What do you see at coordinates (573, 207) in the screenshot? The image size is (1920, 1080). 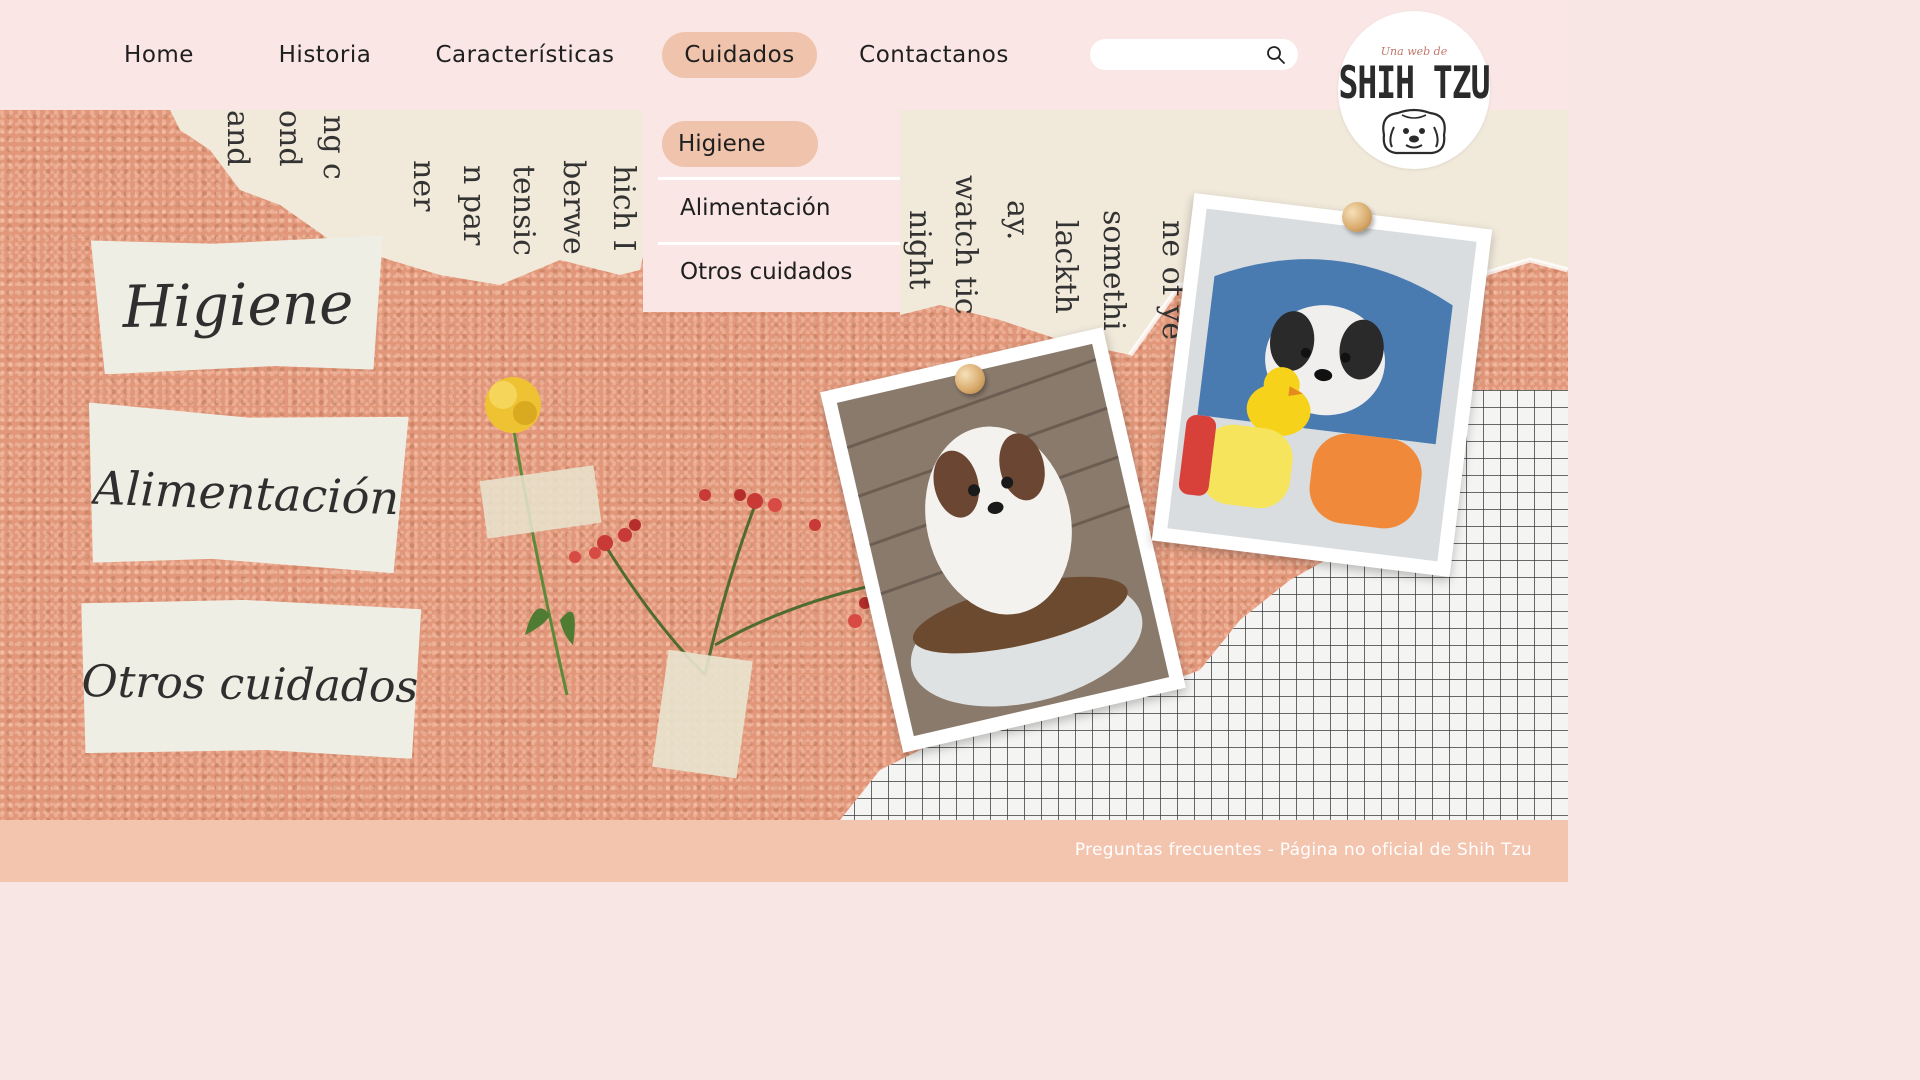 I see `newspaper-word: berwe` at bounding box center [573, 207].